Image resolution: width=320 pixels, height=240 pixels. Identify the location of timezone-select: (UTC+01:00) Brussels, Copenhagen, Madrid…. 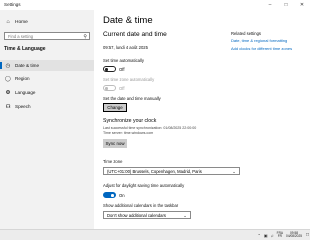
(171, 171).